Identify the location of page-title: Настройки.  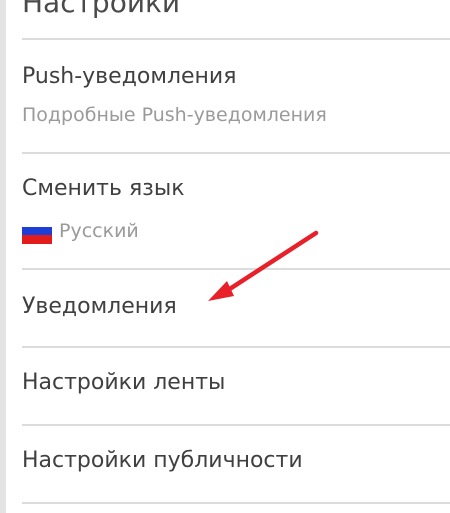
(101, 9).